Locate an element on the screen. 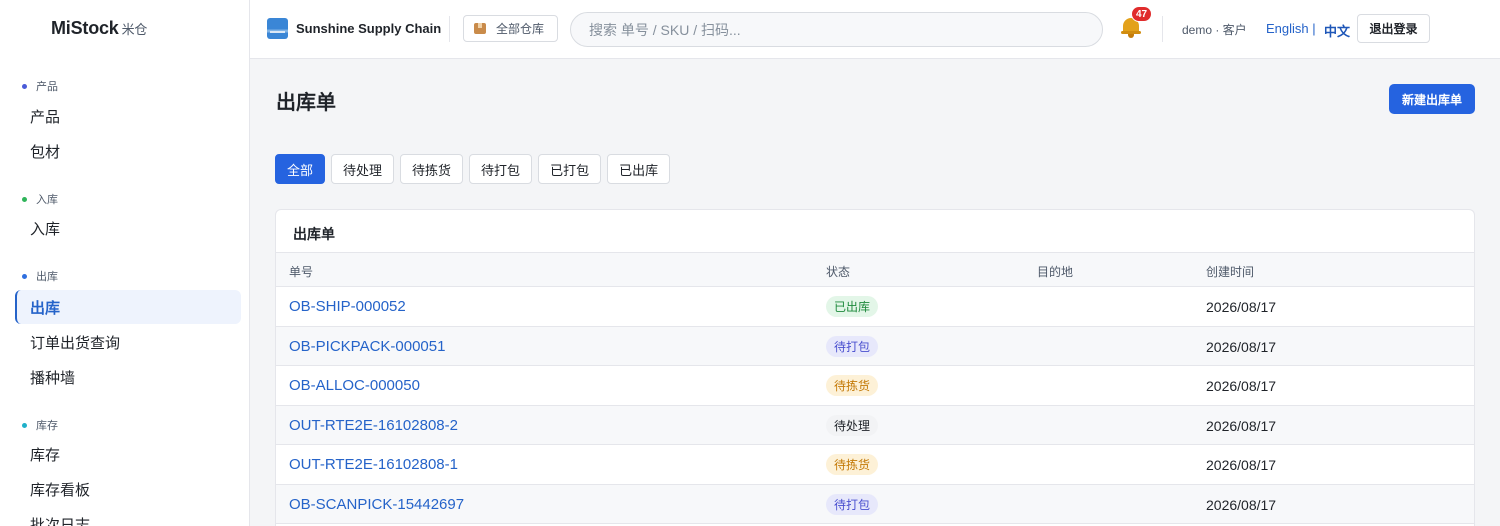  table-header: 单号 状态 目的地 创建时间 is located at coordinates (875, 269).